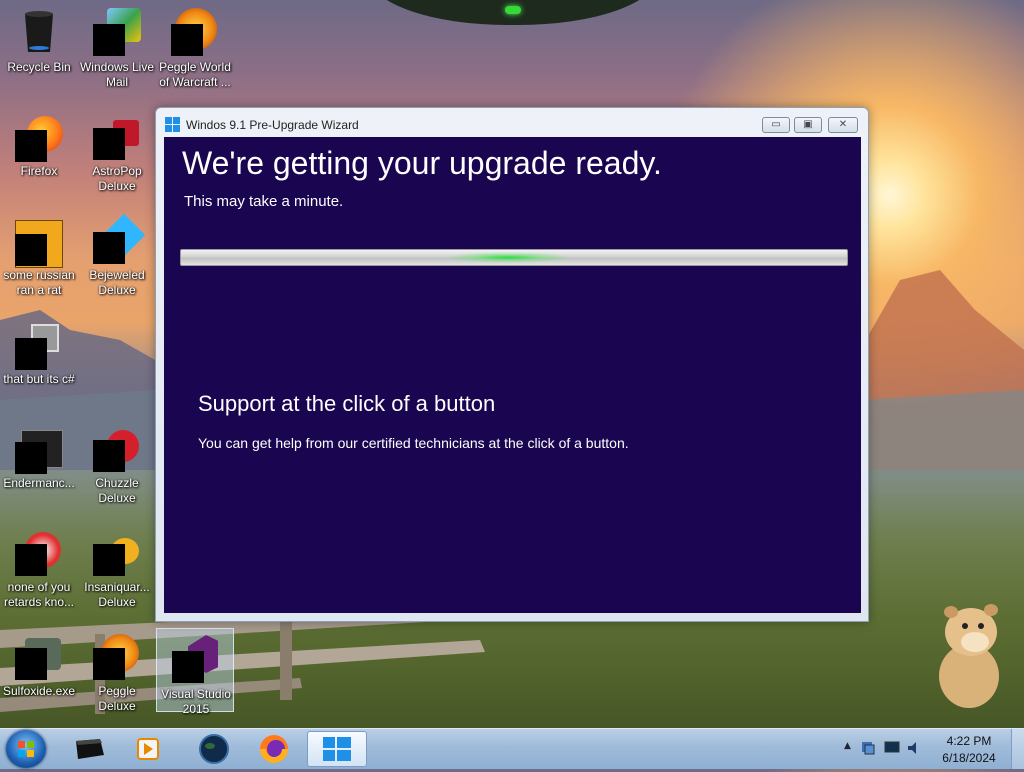  Describe the element at coordinates (264, 201) in the screenshot. I see `subtitle: This may take a minute.` at that location.